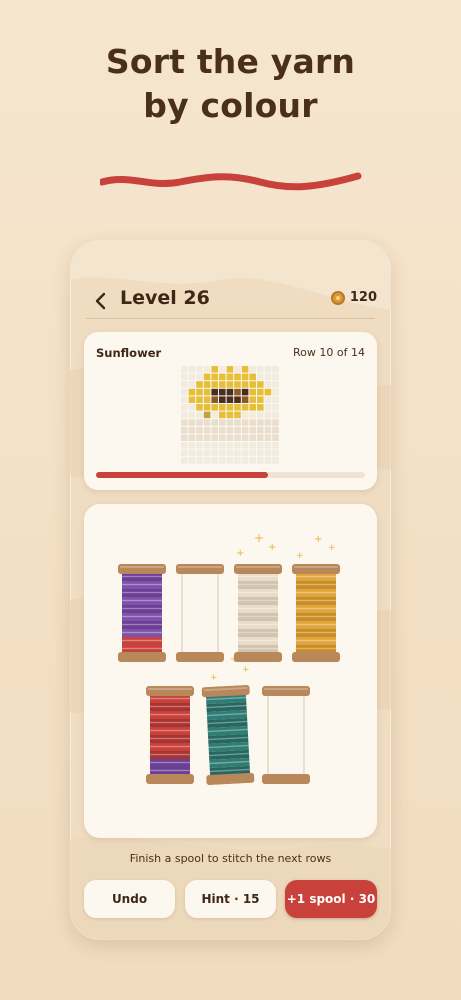 This screenshot has width=461, height=1000. I want to click on spool-core, so click(286, 735).